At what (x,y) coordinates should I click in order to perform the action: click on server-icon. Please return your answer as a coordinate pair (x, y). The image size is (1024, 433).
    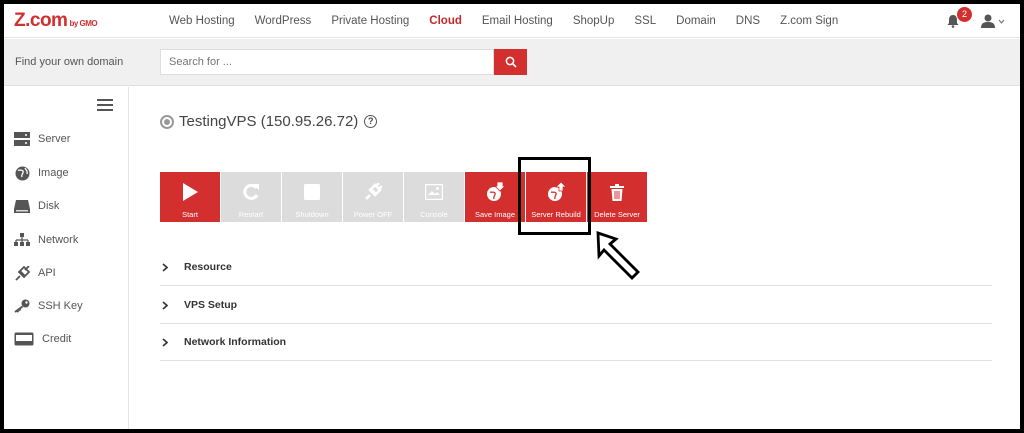
    Looking at the image, I should click on (22, 139).